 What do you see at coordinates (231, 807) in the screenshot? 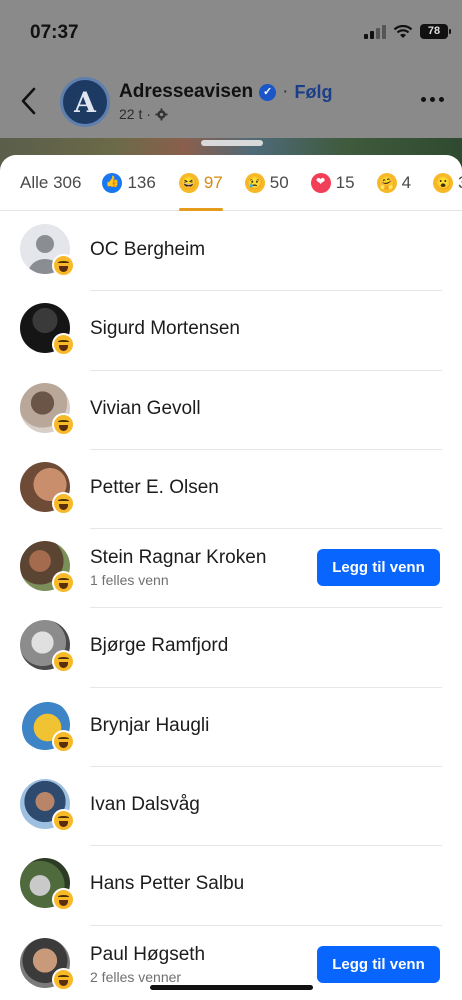
I see `list-item: Ivan Dalsvåg` at bounding box center [231, 807].